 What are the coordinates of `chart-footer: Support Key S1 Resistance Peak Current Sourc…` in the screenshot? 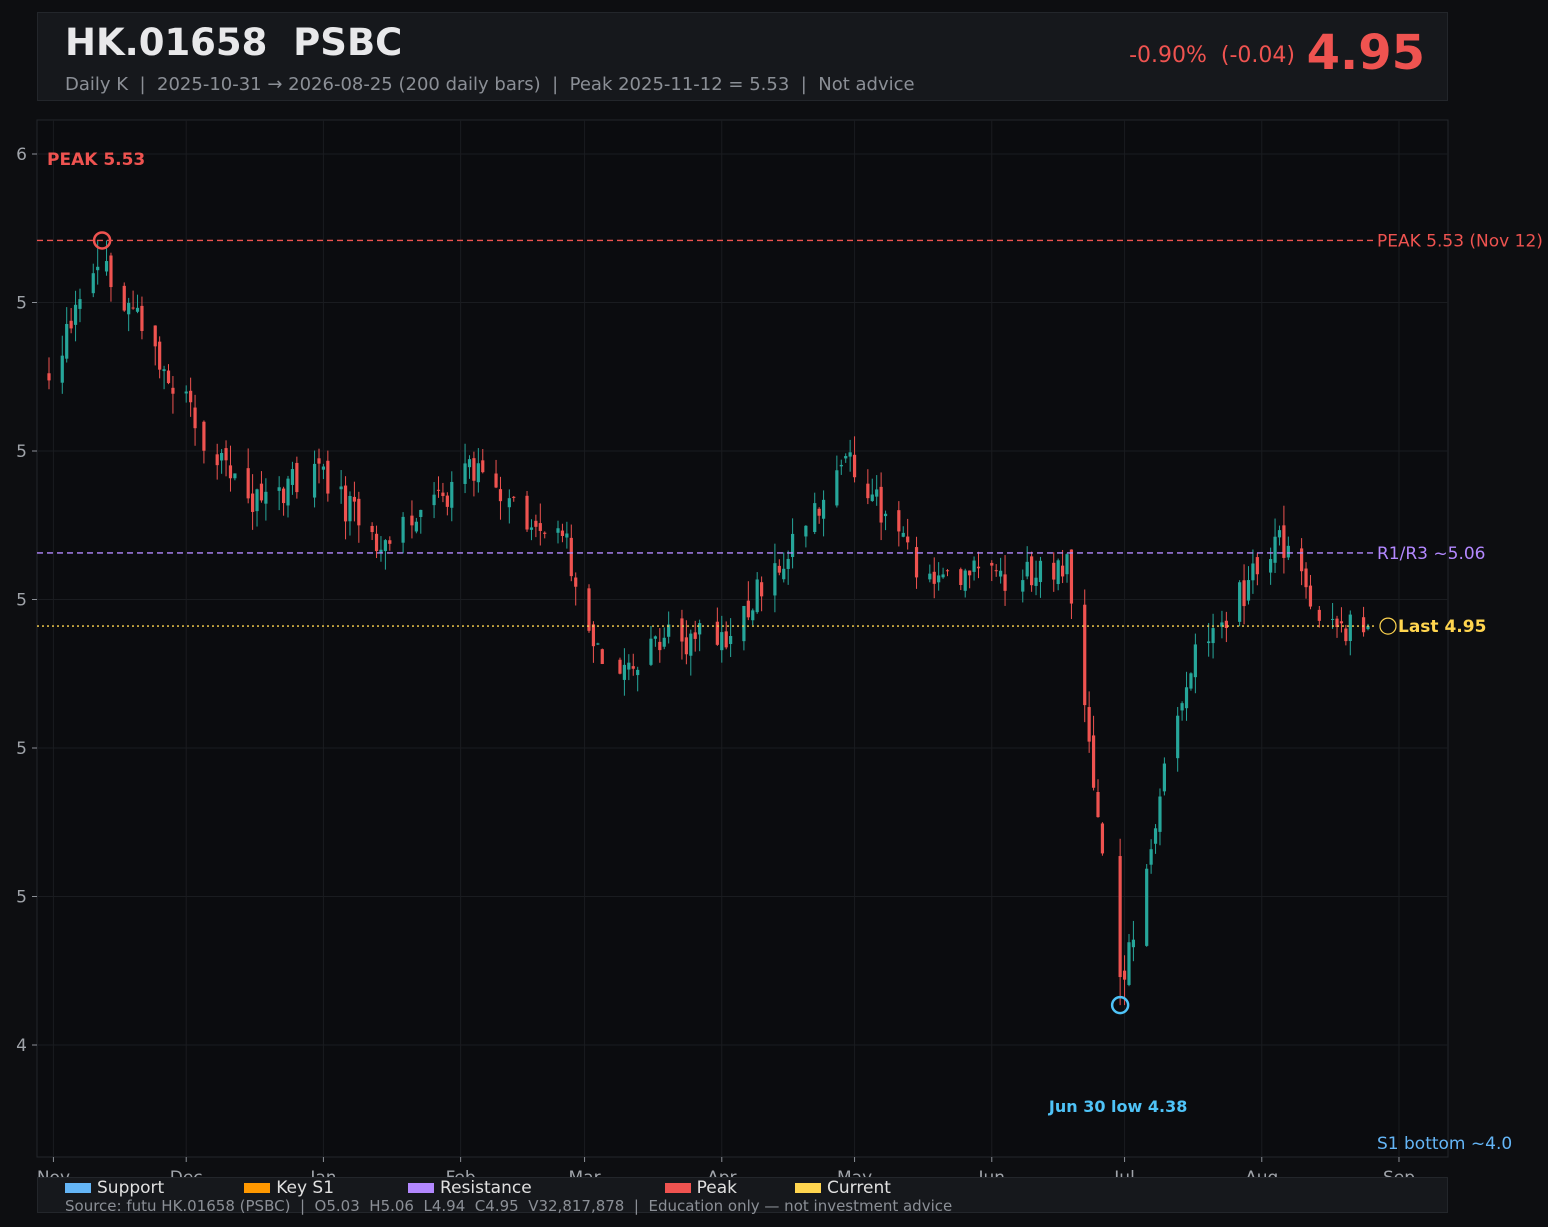 It's located at (742, 1196).